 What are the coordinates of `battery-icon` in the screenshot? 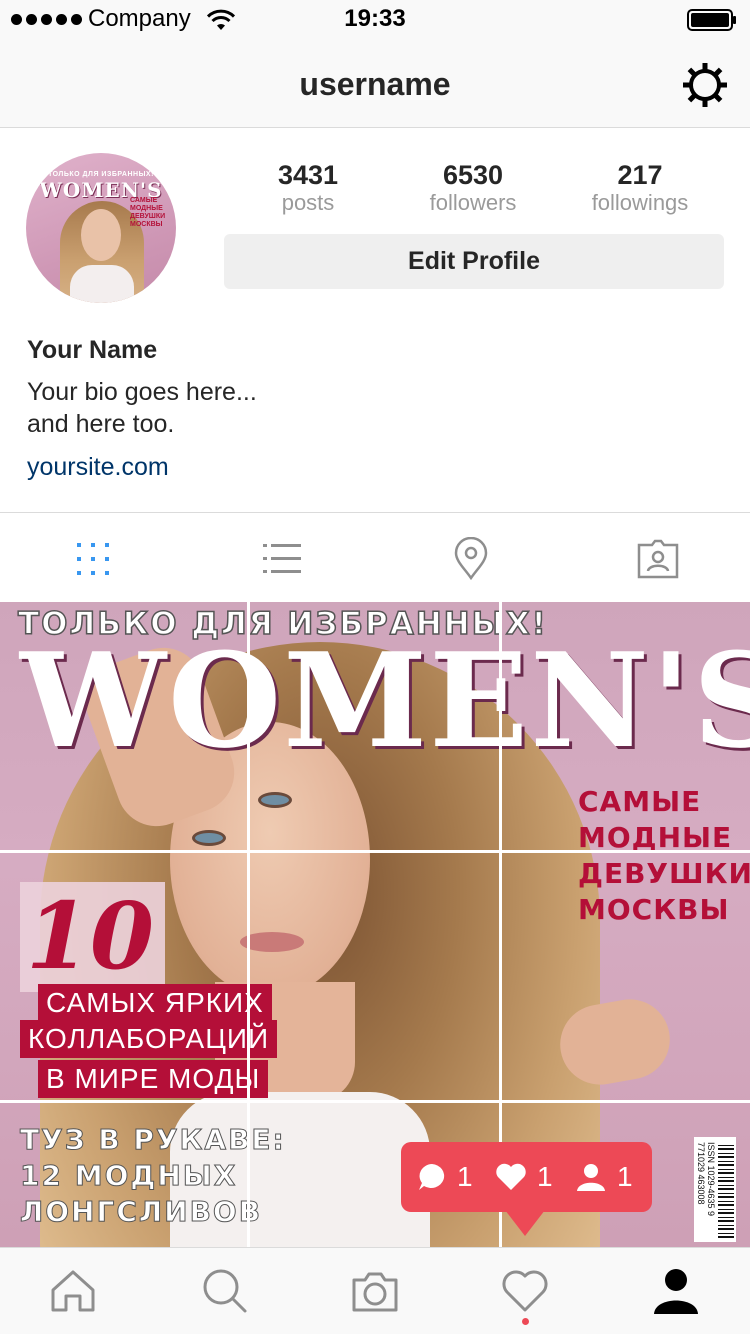 It's located at (711, 20).